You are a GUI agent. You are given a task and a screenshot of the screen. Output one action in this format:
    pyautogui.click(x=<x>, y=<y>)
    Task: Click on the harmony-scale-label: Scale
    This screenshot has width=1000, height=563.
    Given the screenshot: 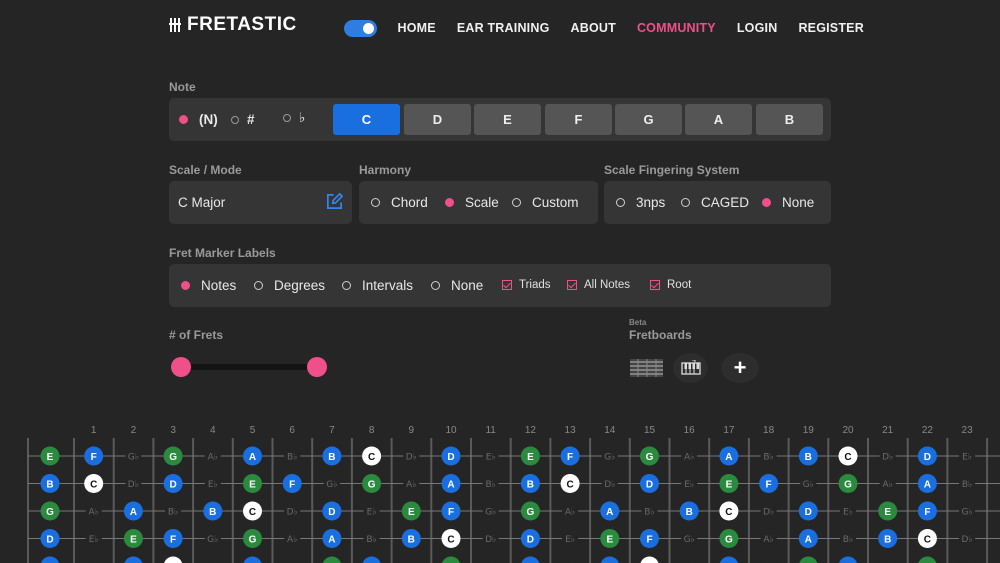 What is the action you would take?
    pyautogui.click(x=482, y=202)
    